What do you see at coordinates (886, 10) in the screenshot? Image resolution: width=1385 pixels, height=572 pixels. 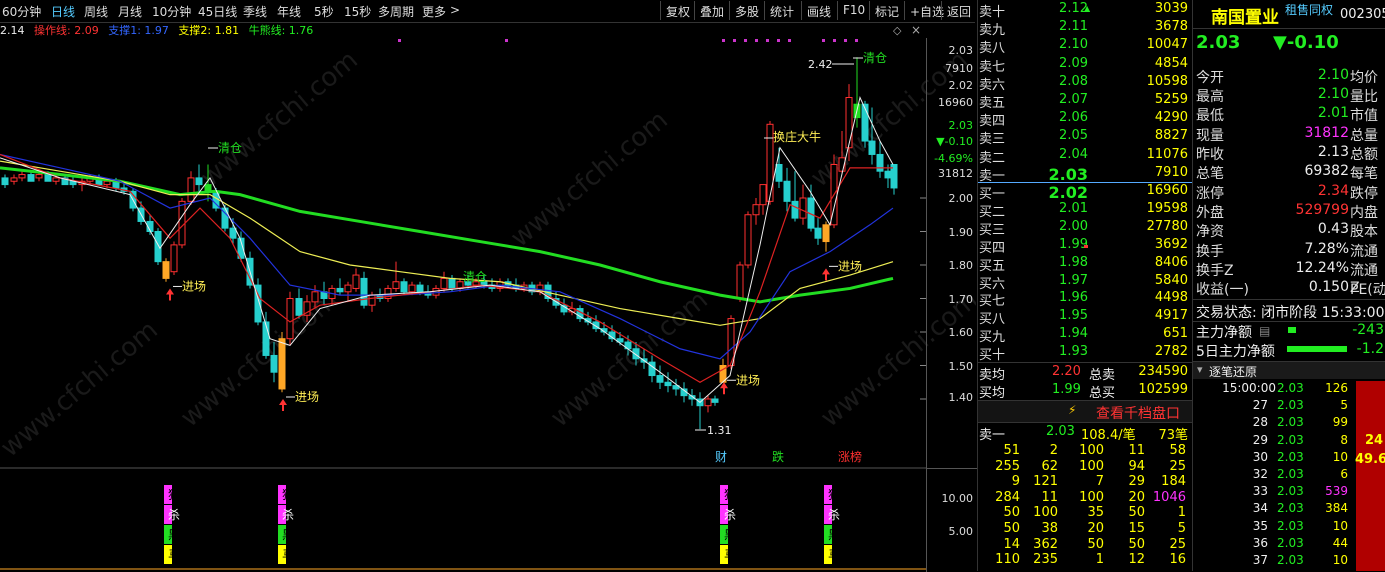 I see `mark-button: 标记` at bounding box center [886, 10].